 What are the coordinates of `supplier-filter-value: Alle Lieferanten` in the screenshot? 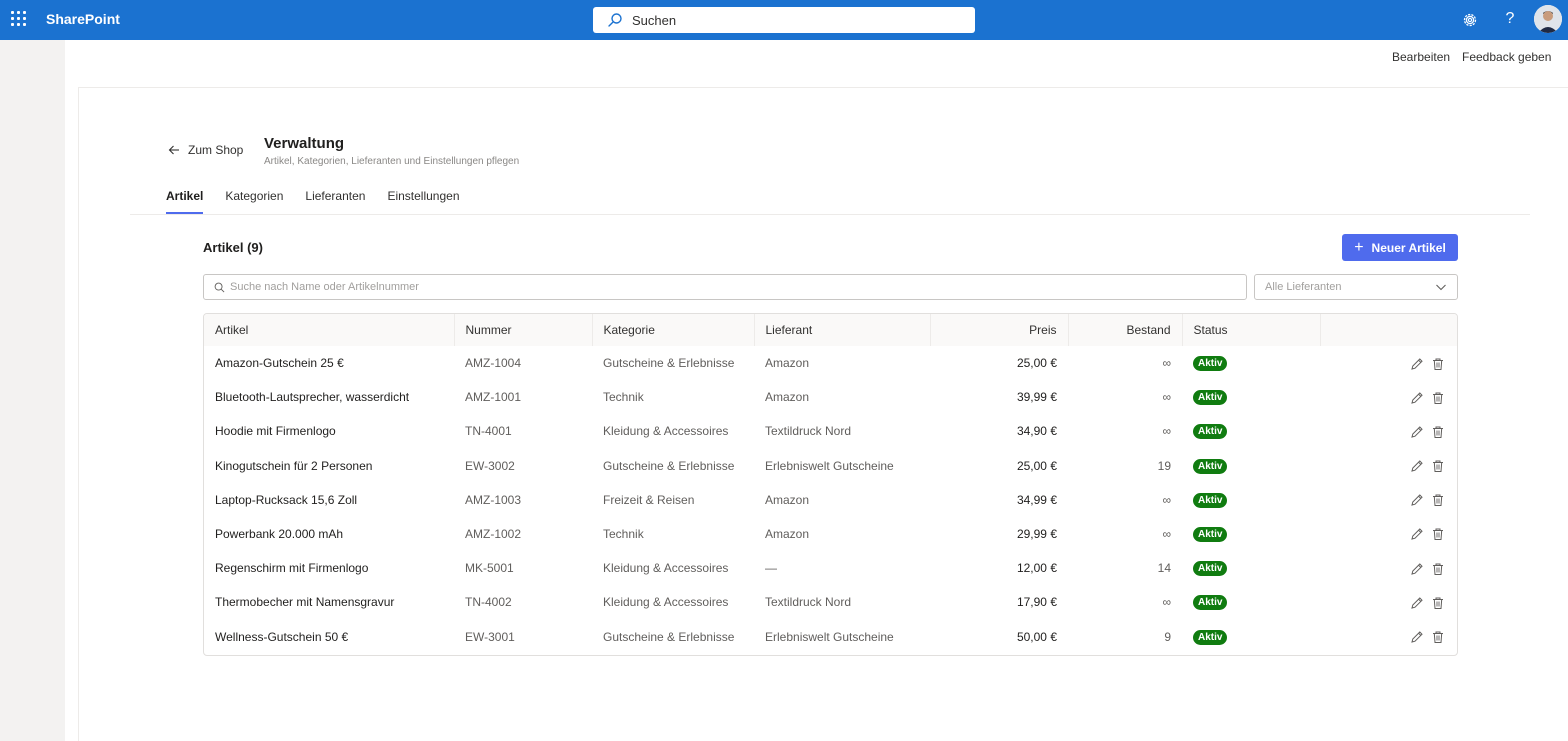 It's located at (1303, 287).